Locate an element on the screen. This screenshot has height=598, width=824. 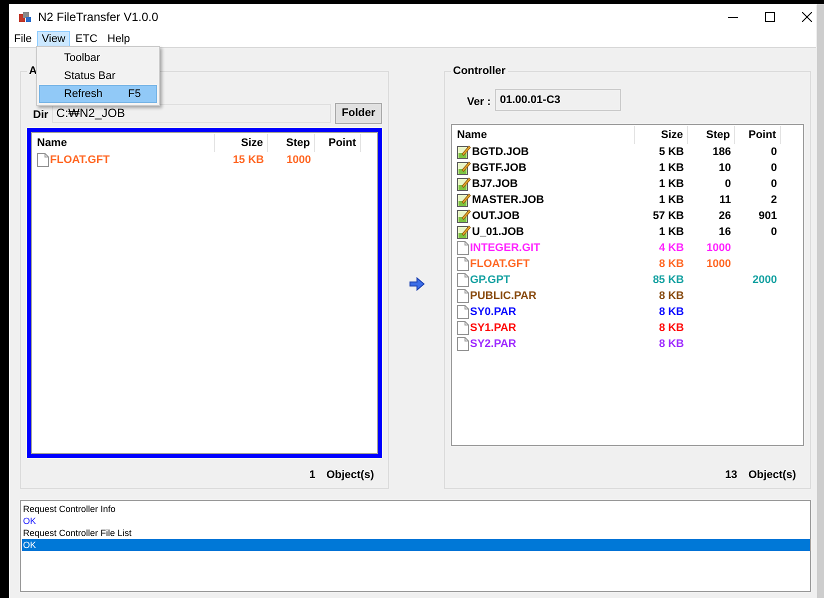
step-cell: 0 is located at coordinates (727, 184).